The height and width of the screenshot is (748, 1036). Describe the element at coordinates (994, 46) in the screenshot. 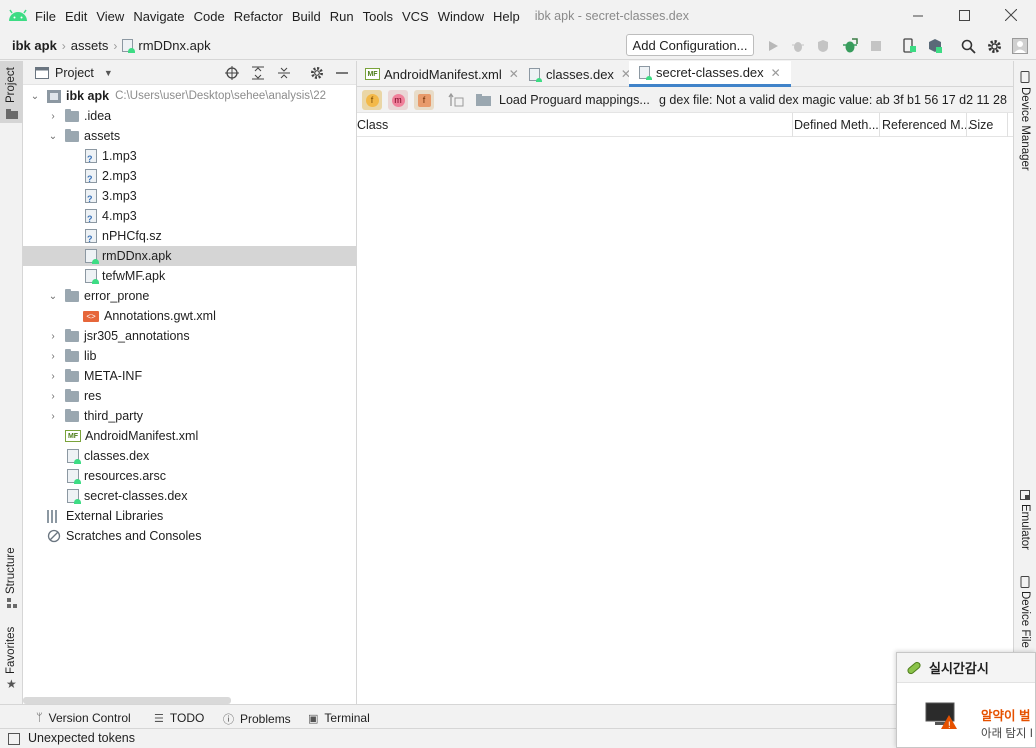

I see `settings-button` at that location.